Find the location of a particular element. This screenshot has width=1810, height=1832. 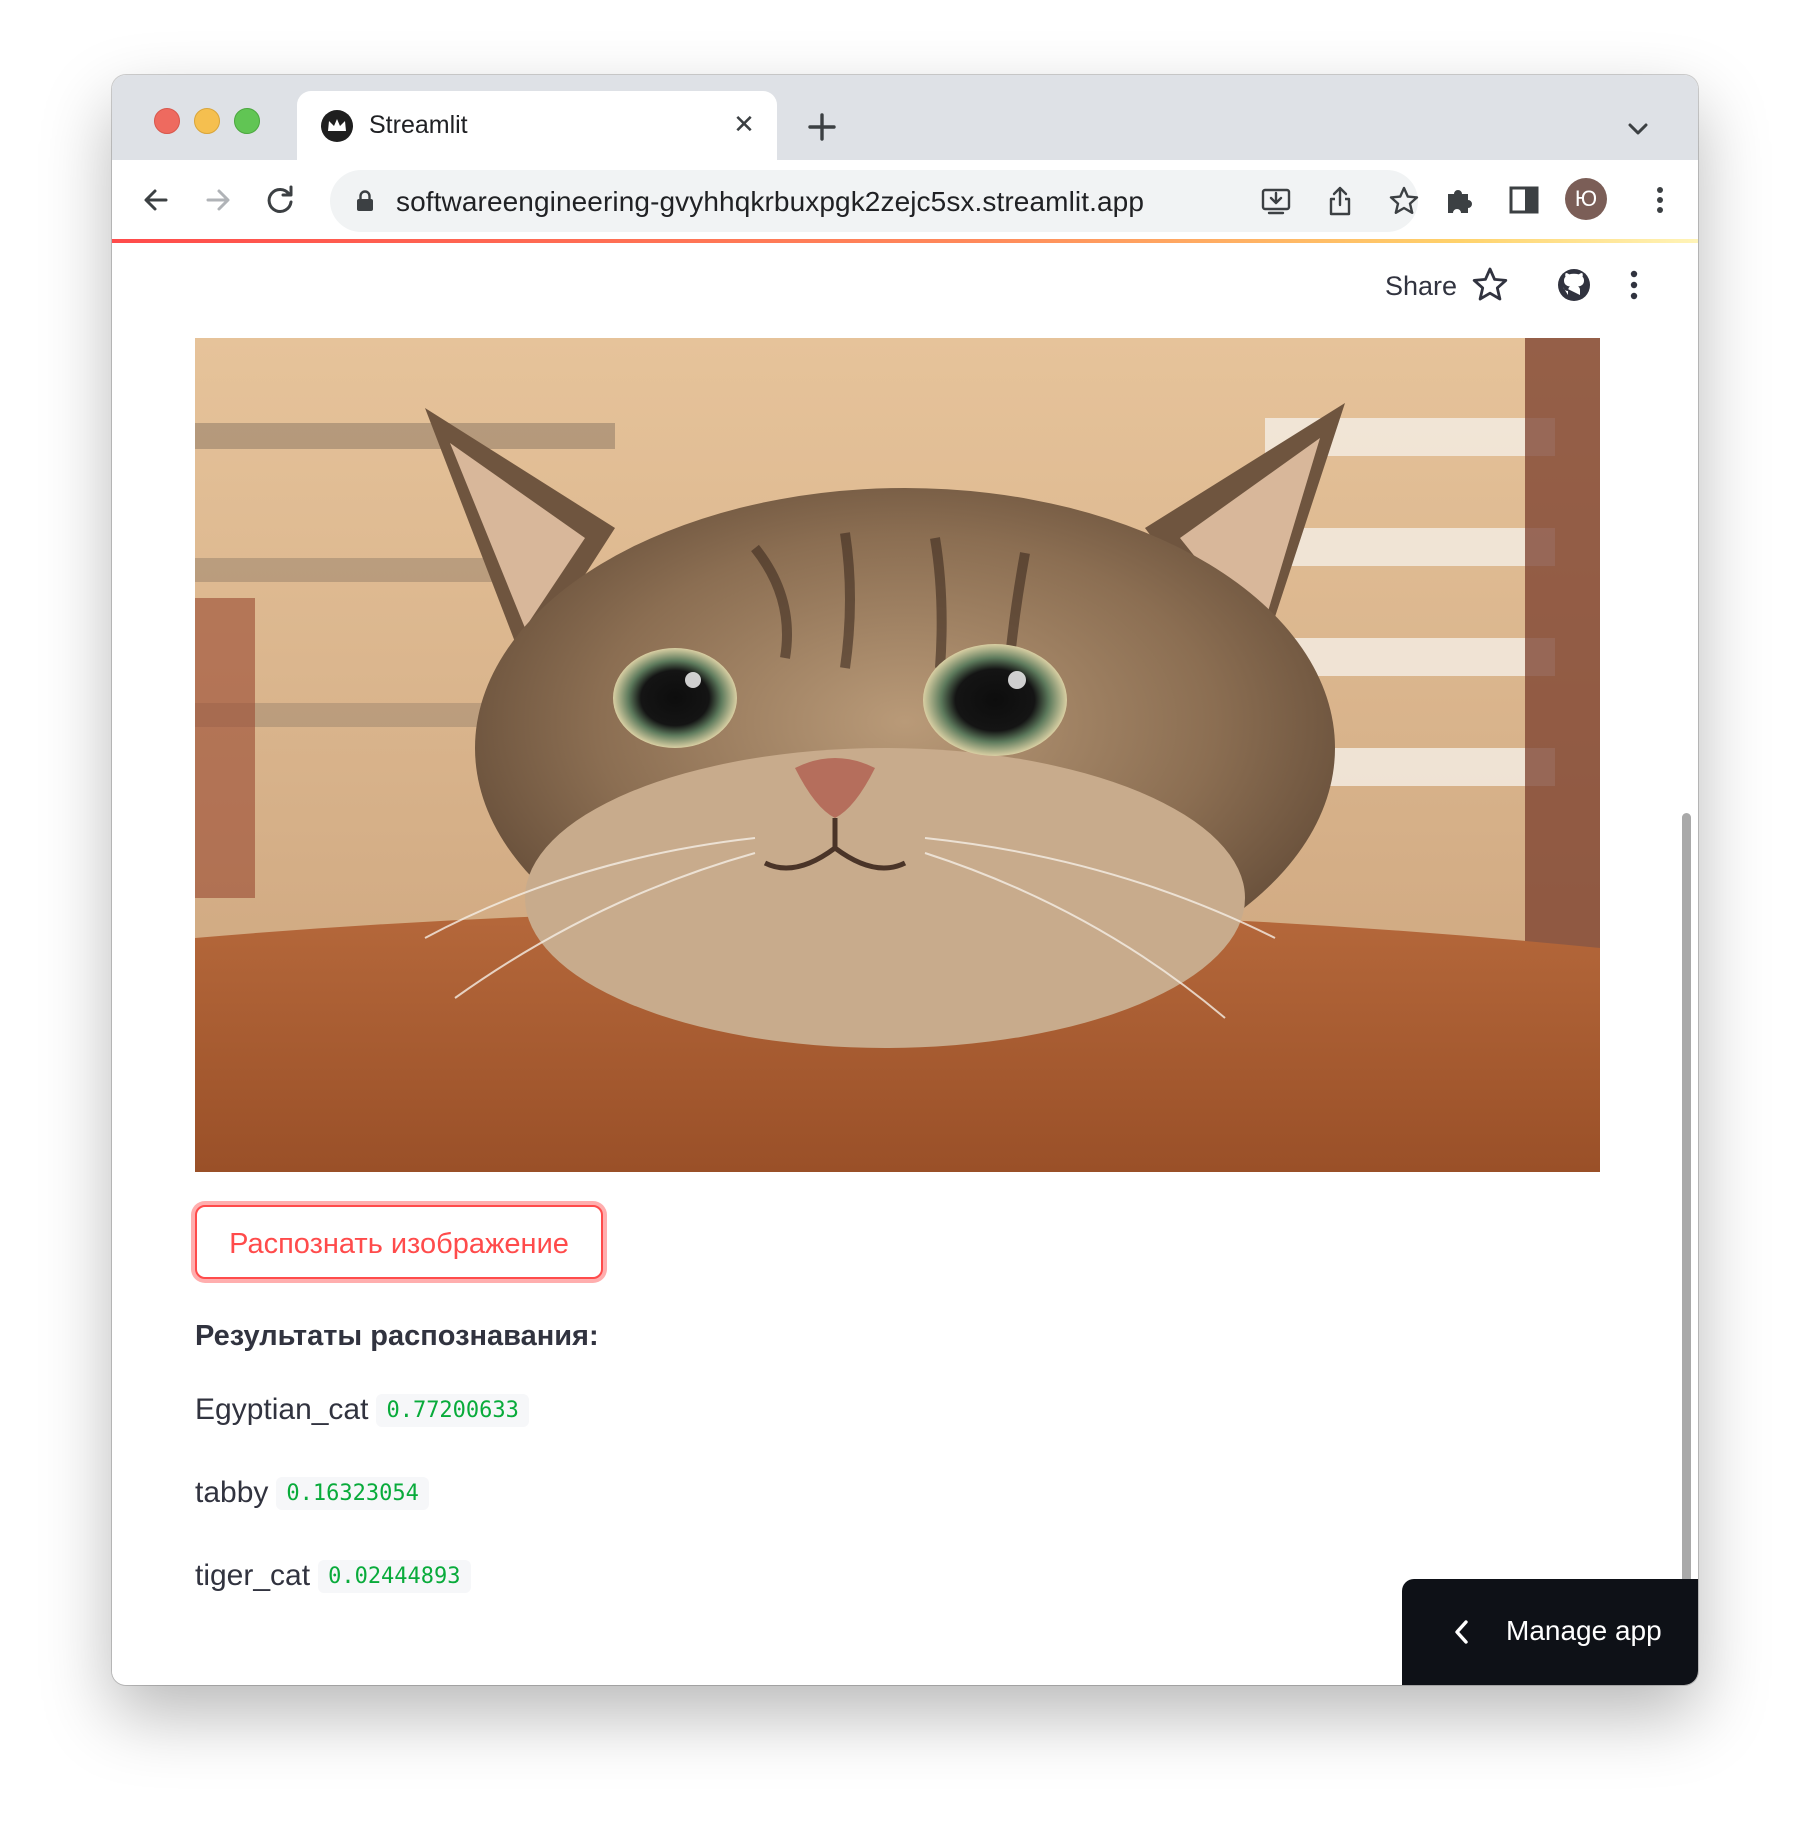

github-button is located at coordinates (1574, 285).